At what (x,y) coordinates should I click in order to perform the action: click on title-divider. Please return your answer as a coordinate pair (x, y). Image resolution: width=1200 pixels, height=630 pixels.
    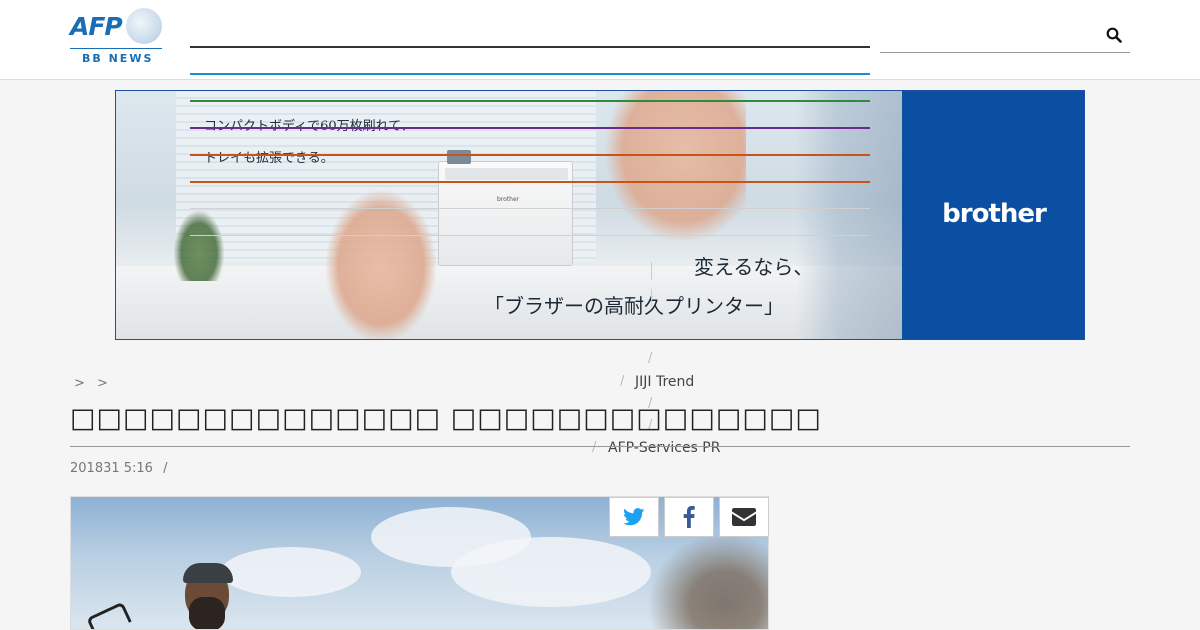
    Looking at the image, I should click on (600, 446).